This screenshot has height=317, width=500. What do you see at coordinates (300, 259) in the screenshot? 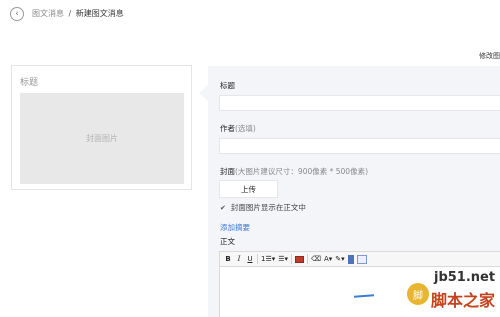
I see `media-icon` at bounding box center [300, 259].